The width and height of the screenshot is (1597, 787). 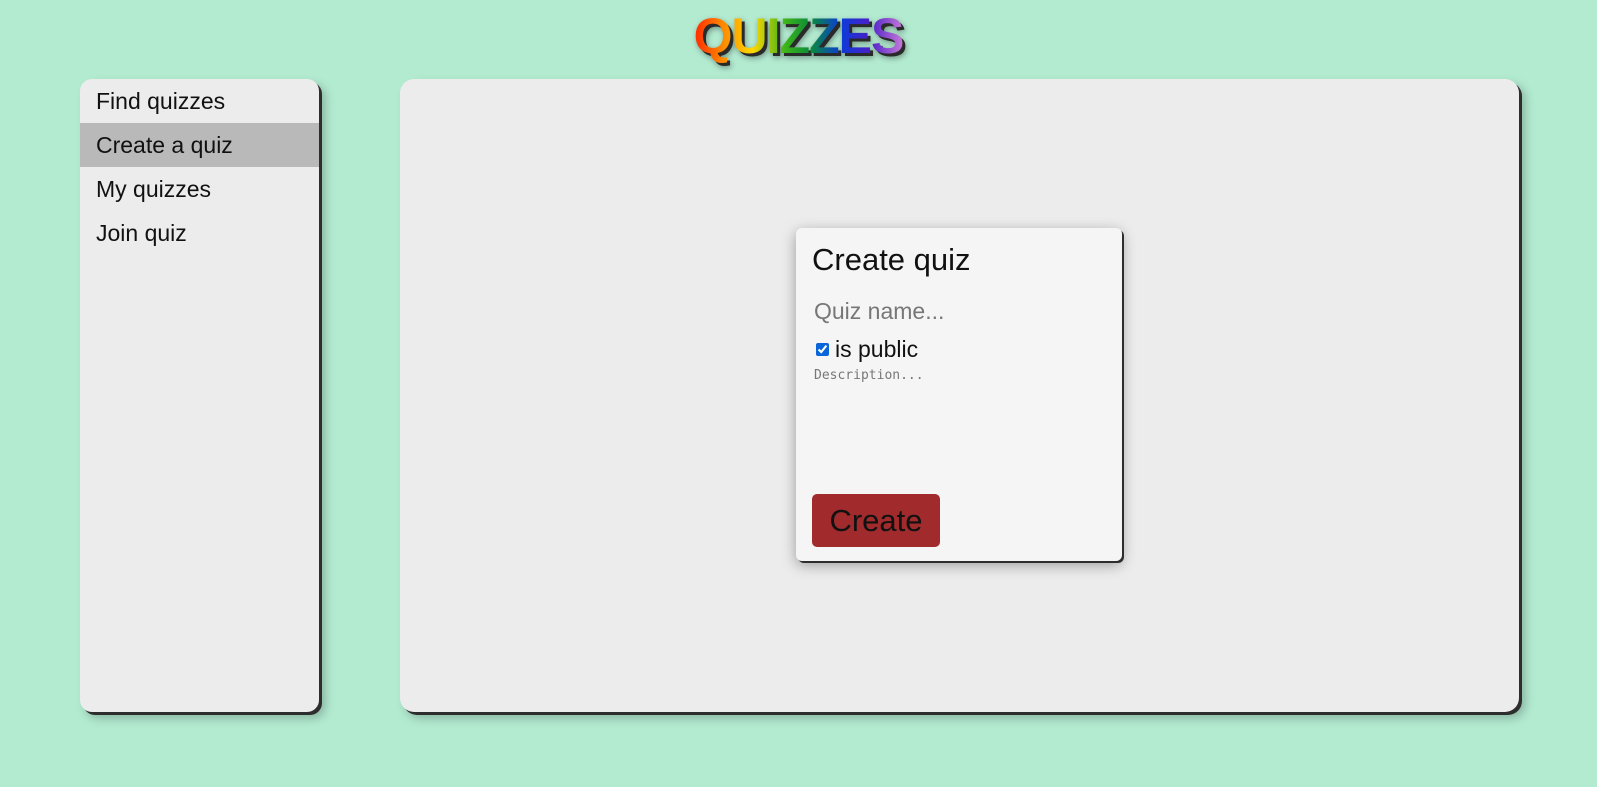 What do you see at coordinates (199, 189) in the screenshot?
I see `sidebar-item-my-quizzes: My quizzes` at bounding box center [199, 189].